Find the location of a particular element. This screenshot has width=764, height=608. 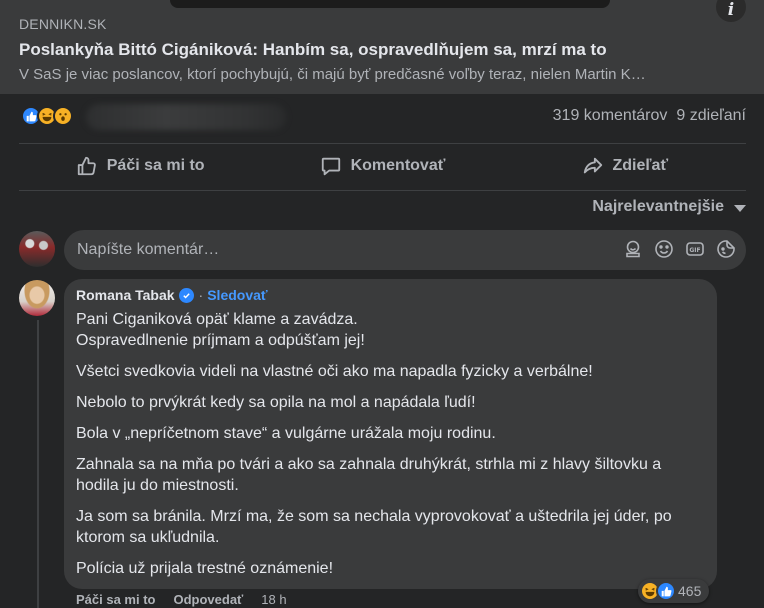

post-actions: Páči sa mi to Komentovať Zdieľať is located at coordinates (382, 166).